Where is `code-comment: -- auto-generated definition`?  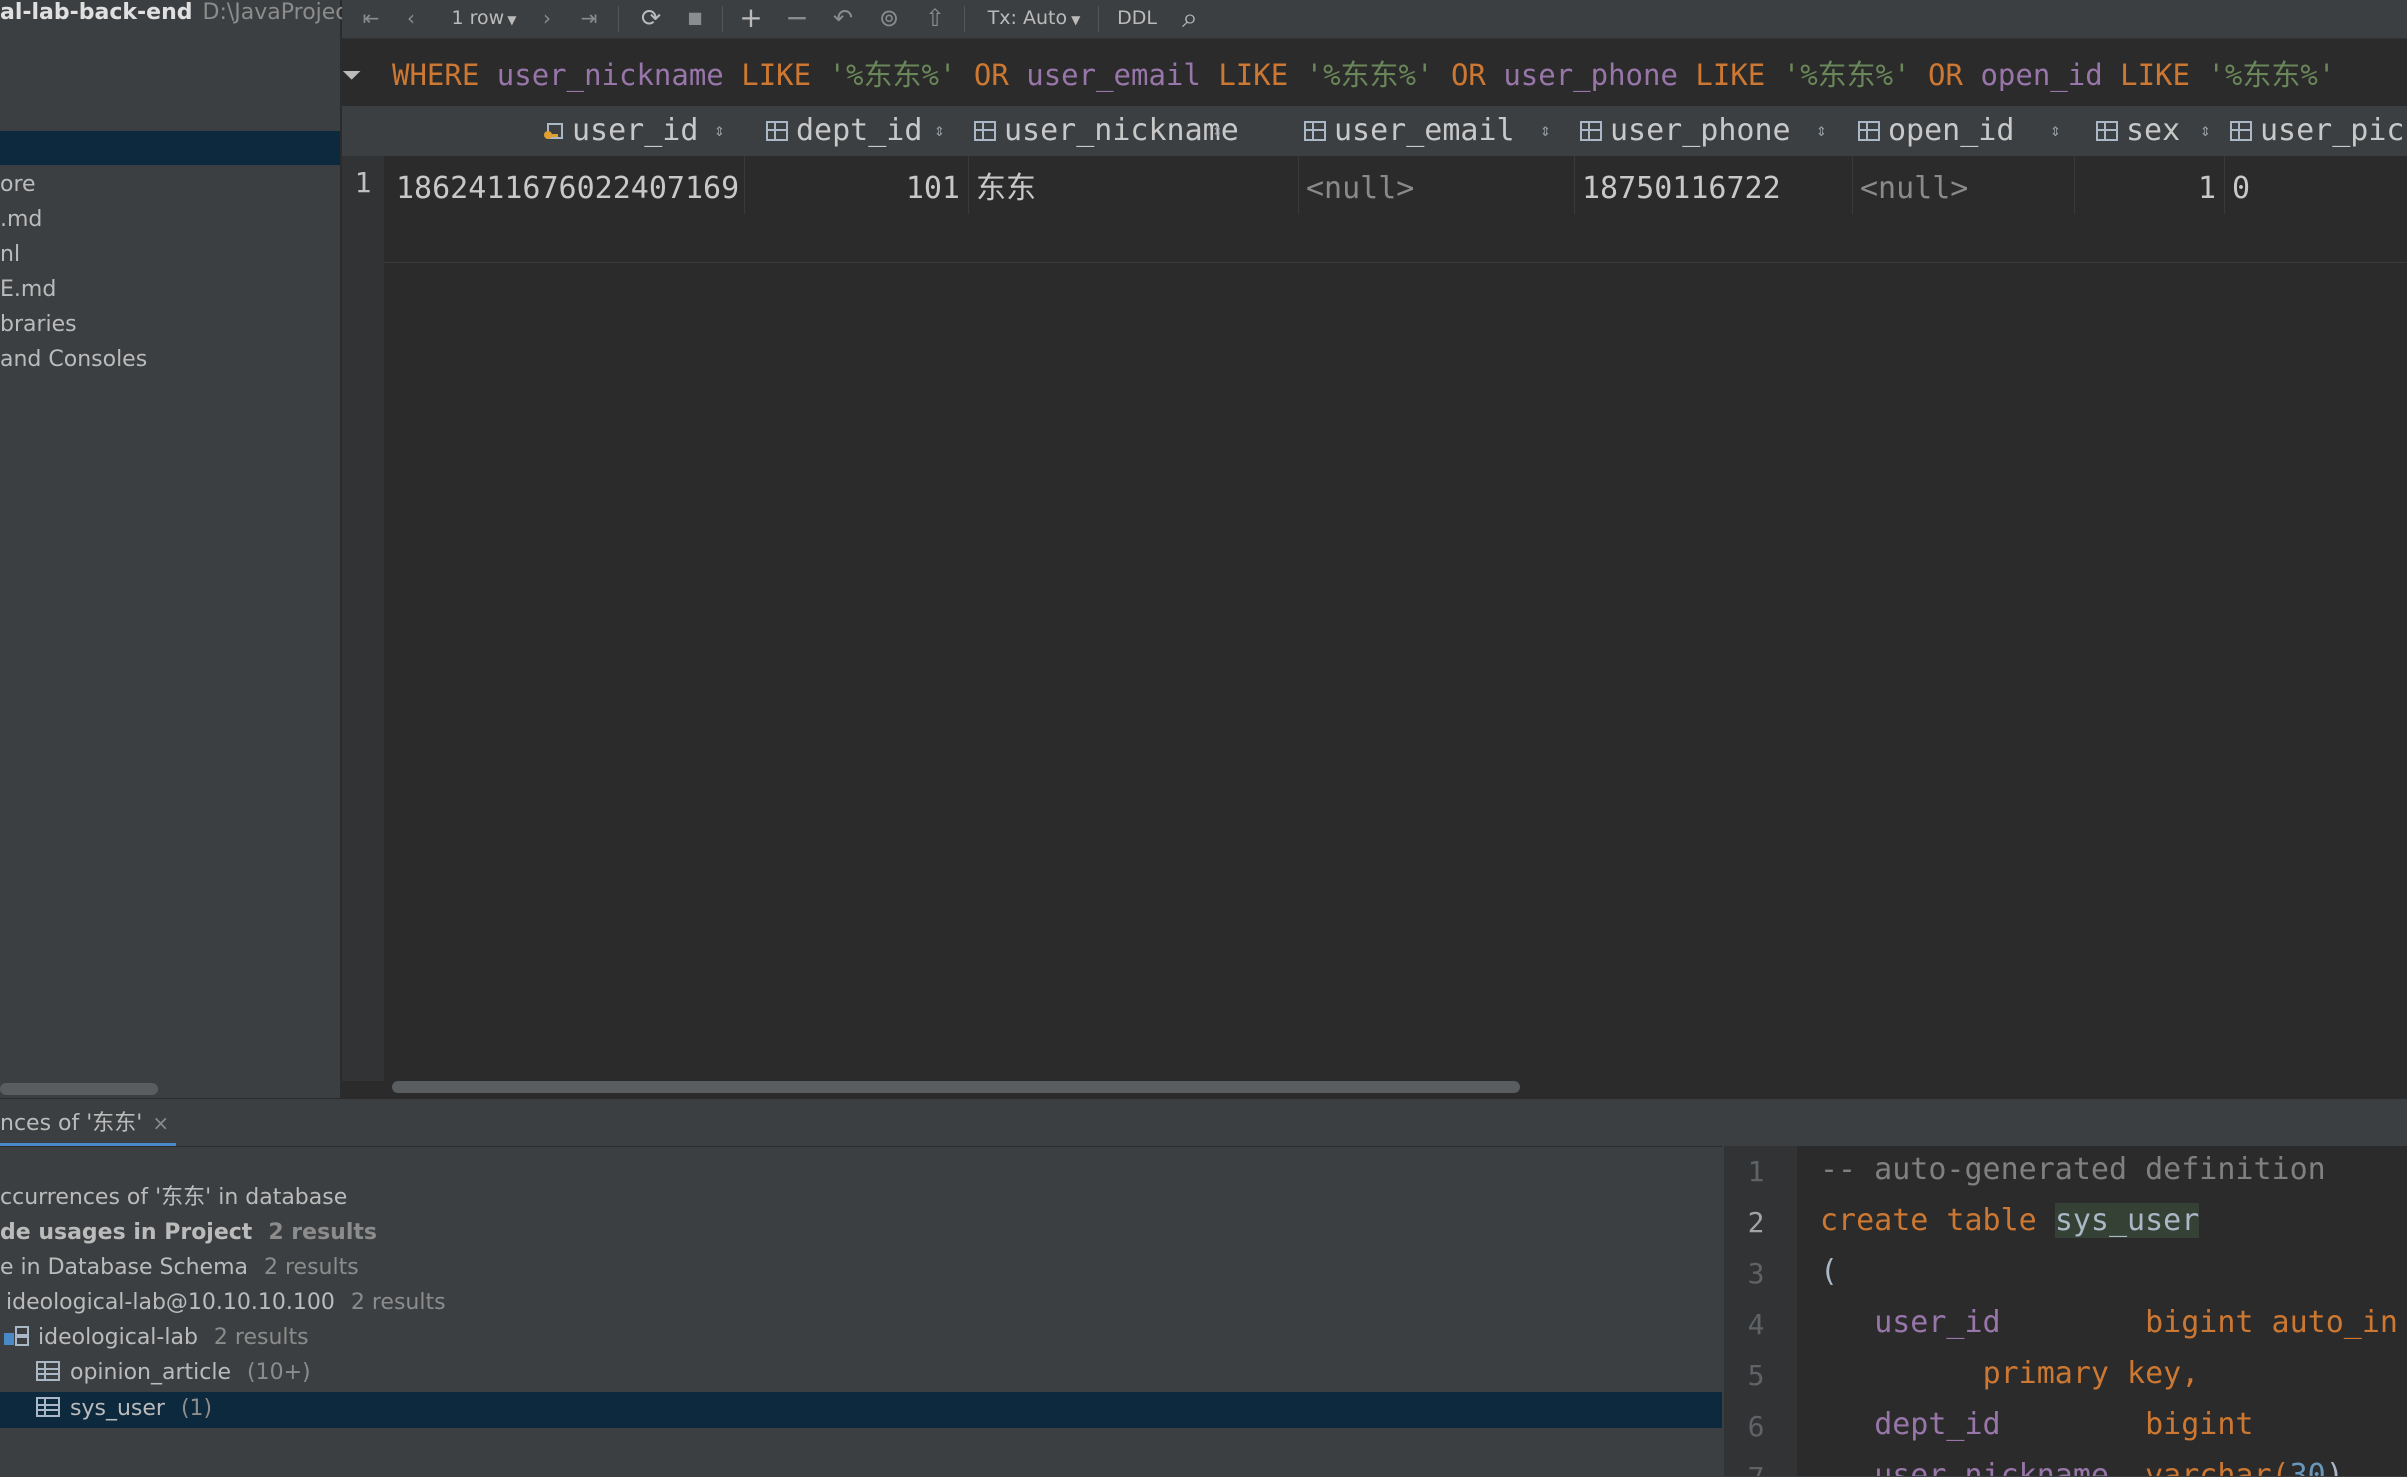 code-comment: -- auto-generated definition is located at coordinates (2073, 1169).